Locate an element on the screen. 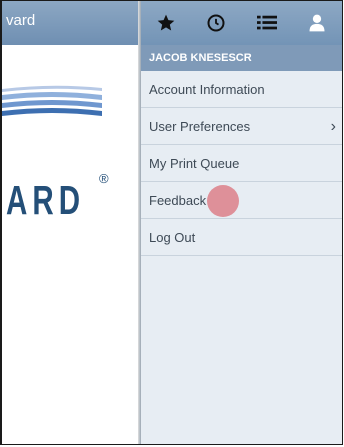 Image resolution: width=344 pixels, height=447 pixels. menu-item-label: User Preferences is located at coordinates (200, 126).